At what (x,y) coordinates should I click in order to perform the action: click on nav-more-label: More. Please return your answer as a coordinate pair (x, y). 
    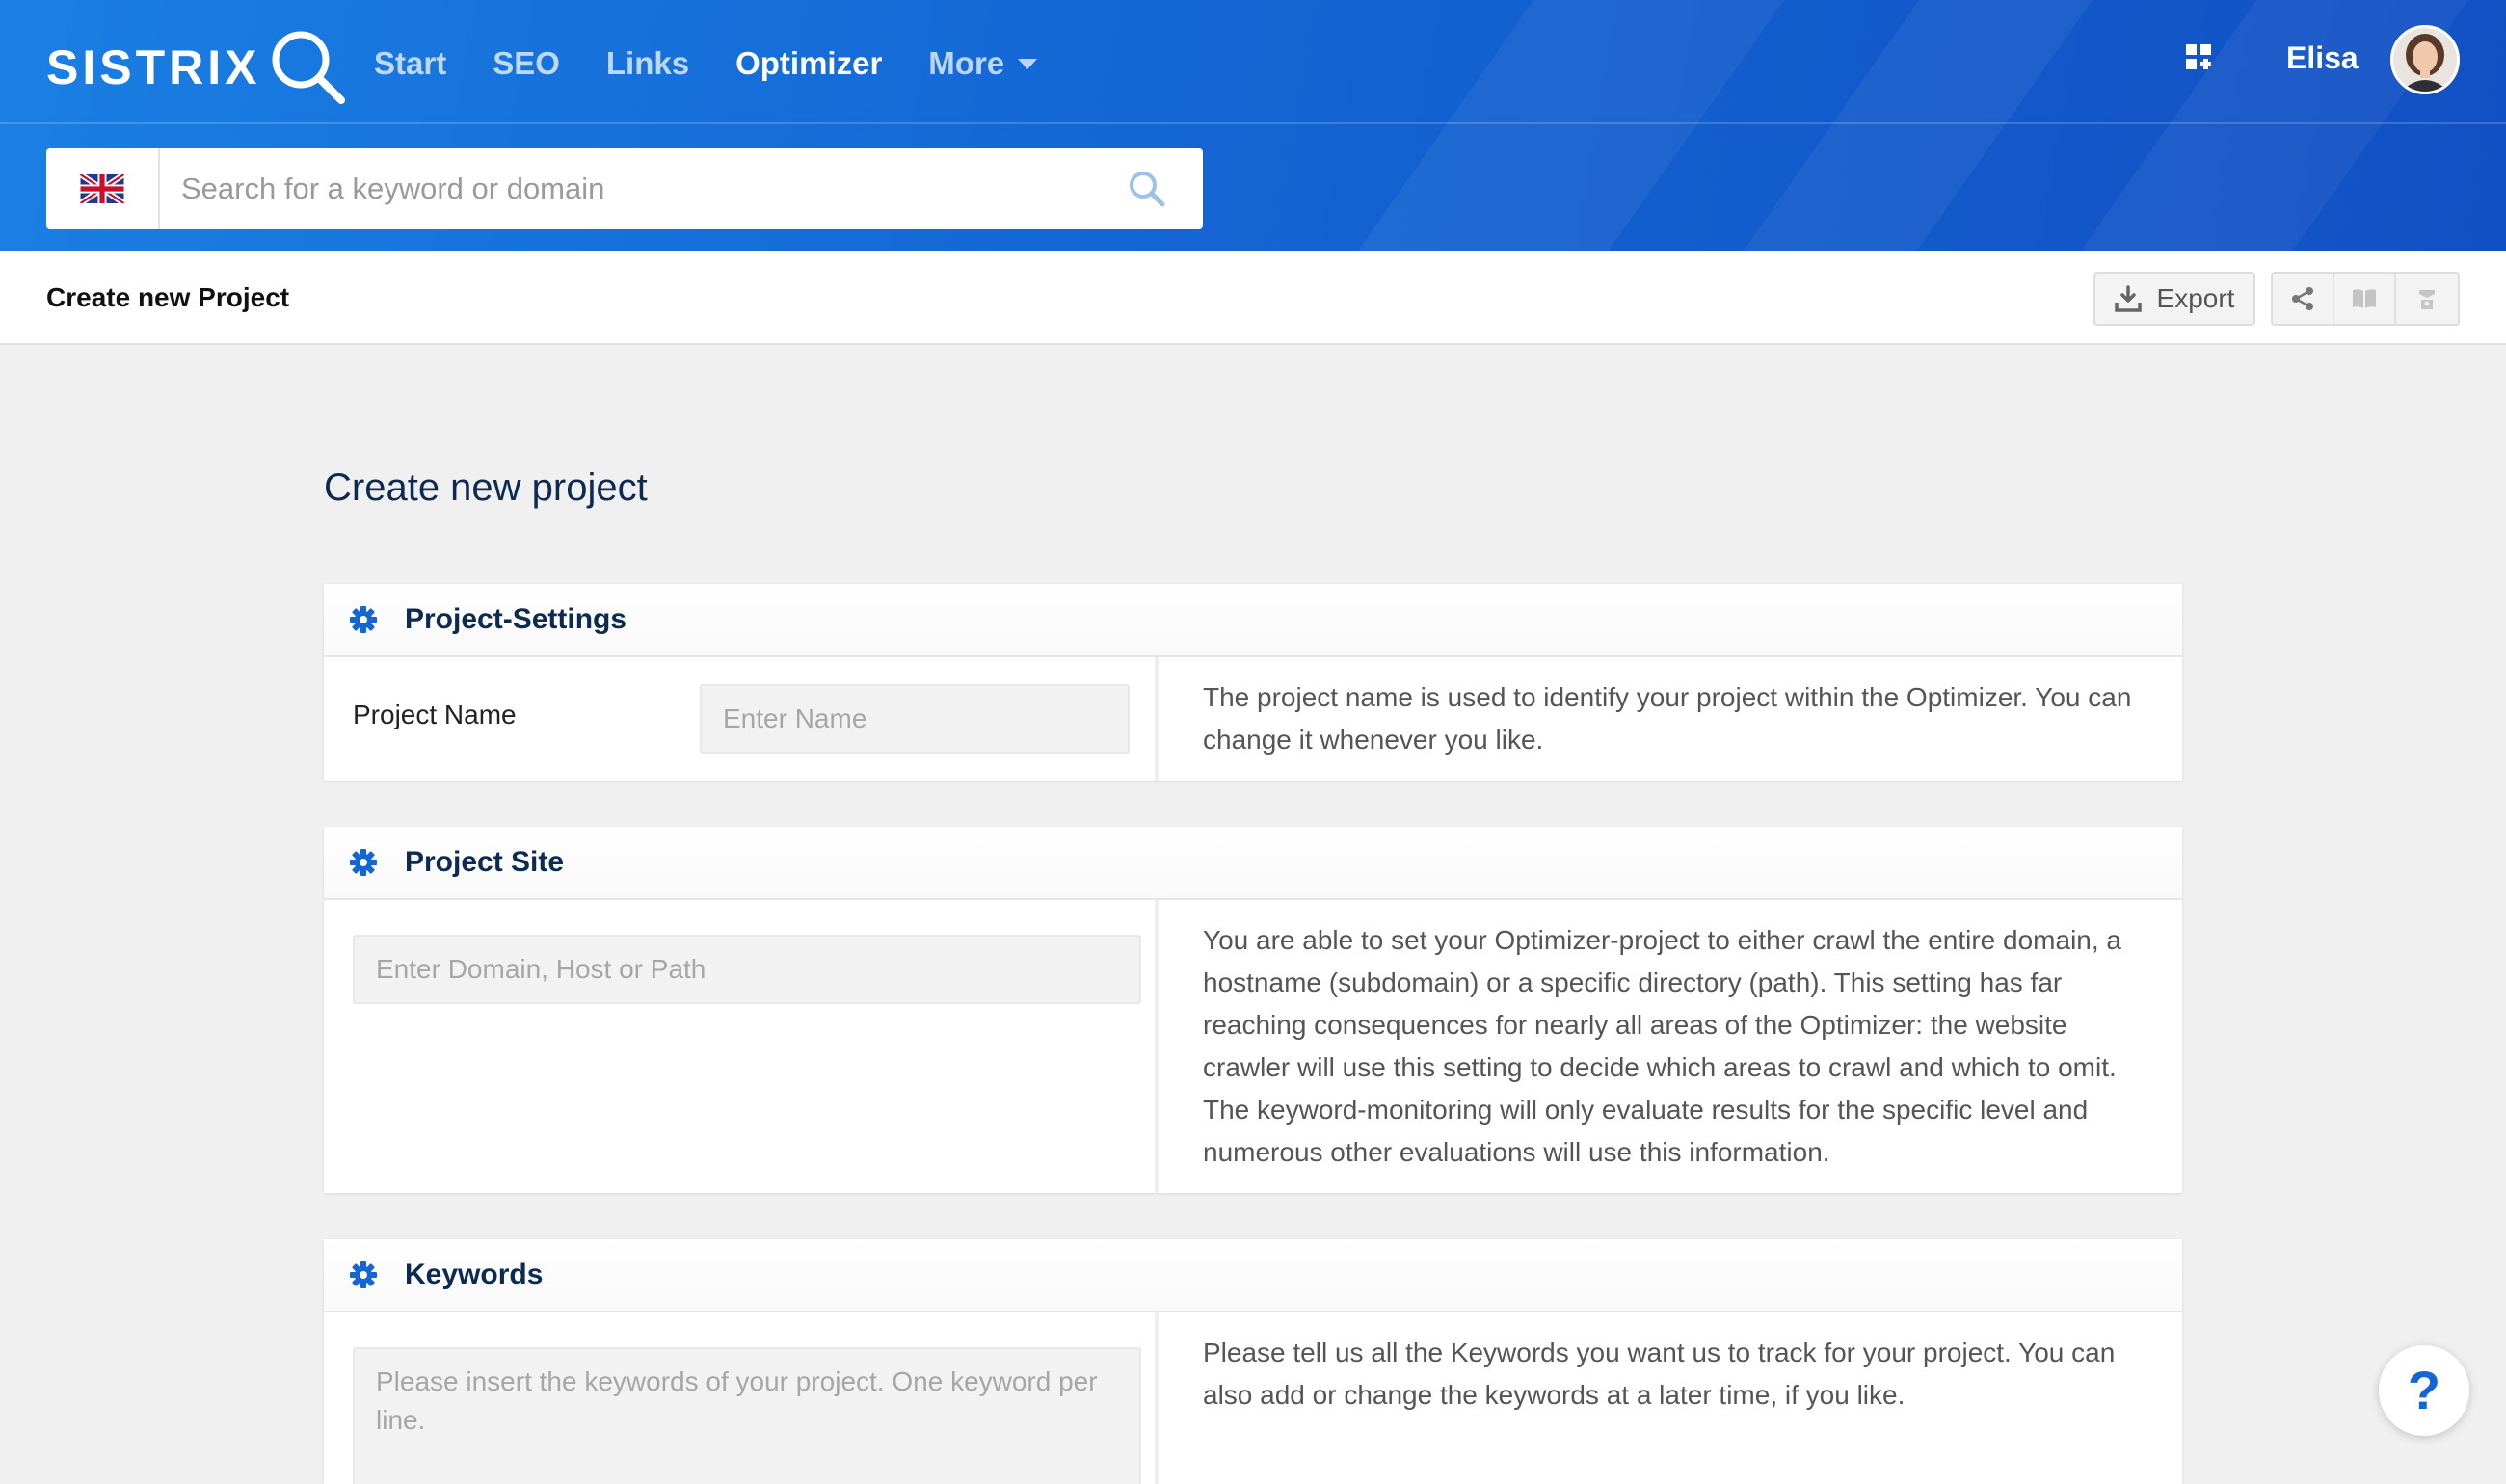
    Looking at the image, I should click on (966, 63).